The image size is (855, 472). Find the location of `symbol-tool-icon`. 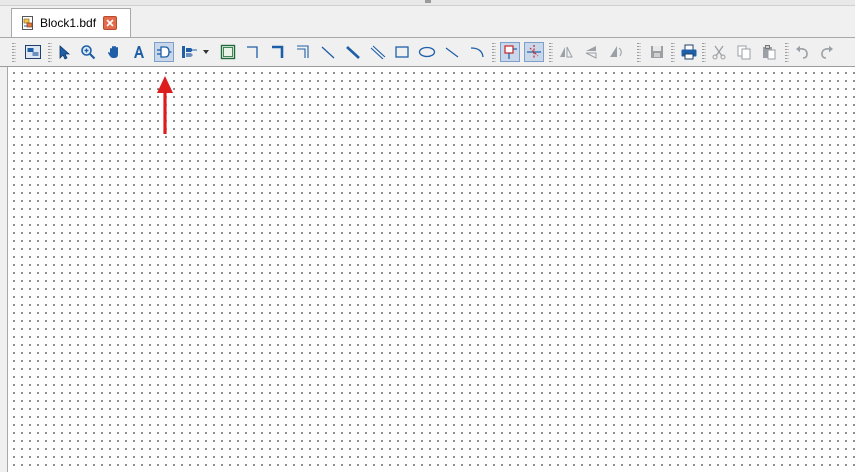

symbol-tool-icon is located at coordinates (164, 52).